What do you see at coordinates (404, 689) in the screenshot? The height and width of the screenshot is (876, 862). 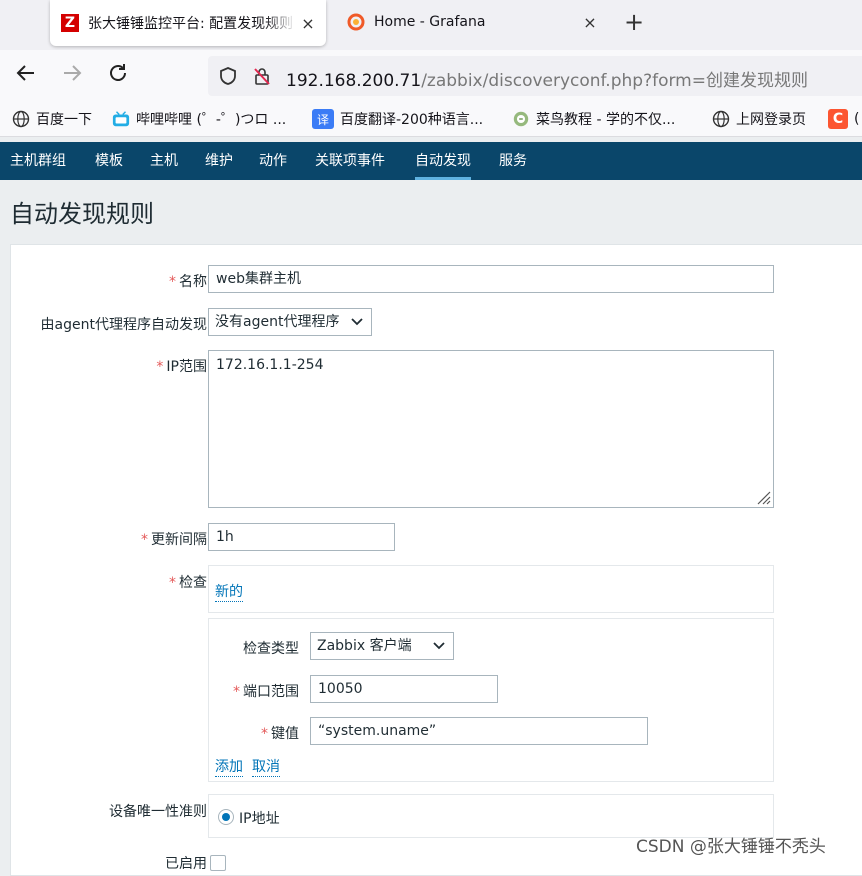 I see `port-range-input: 10050` at bounding box center [404, 689].